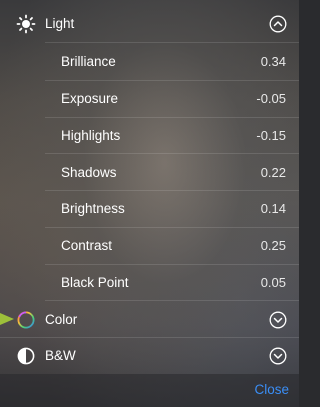 The width and height of the screenshot is (320, 407). I want to click on adjustment-row-brightness: Brightness 0.14, so click(149, 208).